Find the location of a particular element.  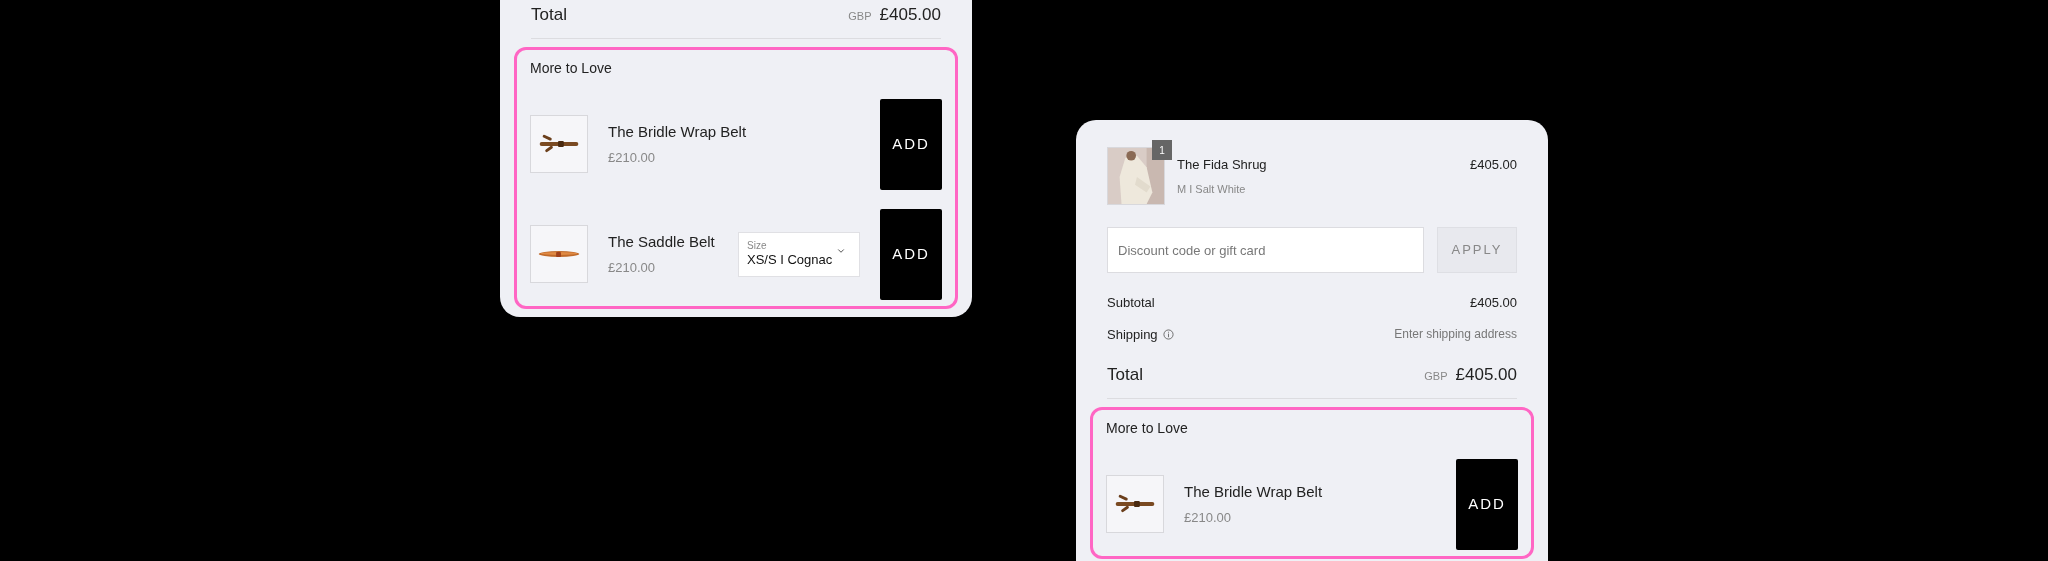

shipping-value: Enter shipping address is located at coordinates (1455, 335).